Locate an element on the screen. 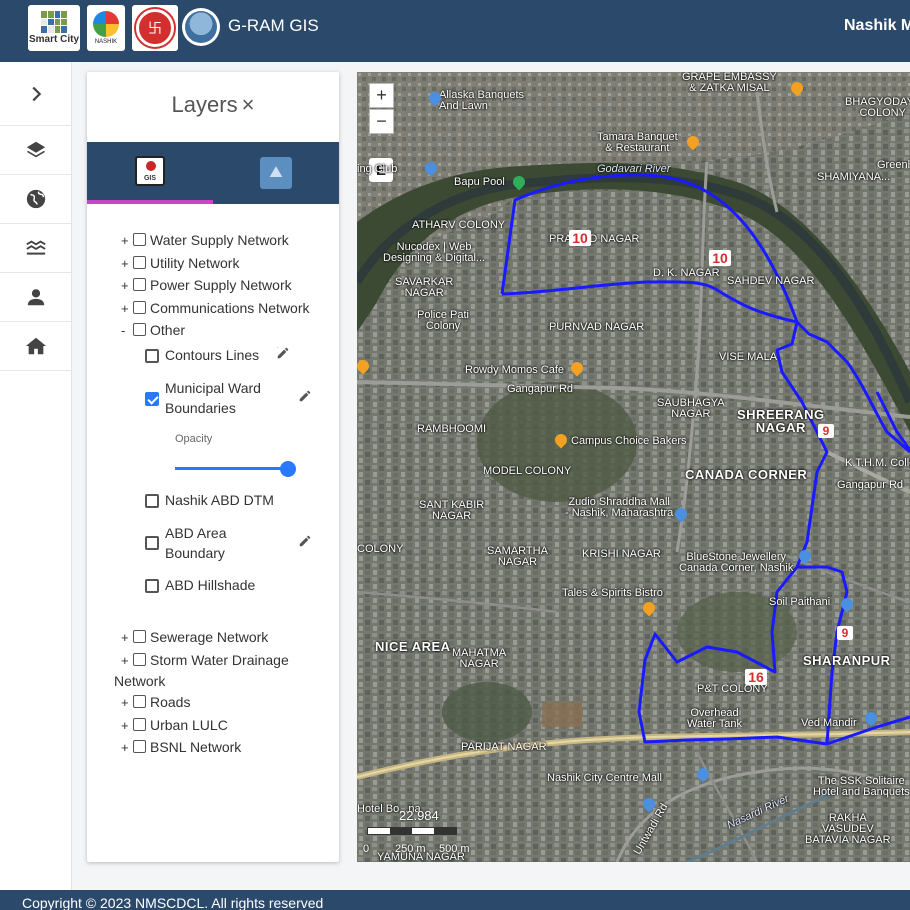 The width and height of the screenshot is (910, 910). layer-urban-lulc: + Urban LULC is located at coordinates (174, 725).